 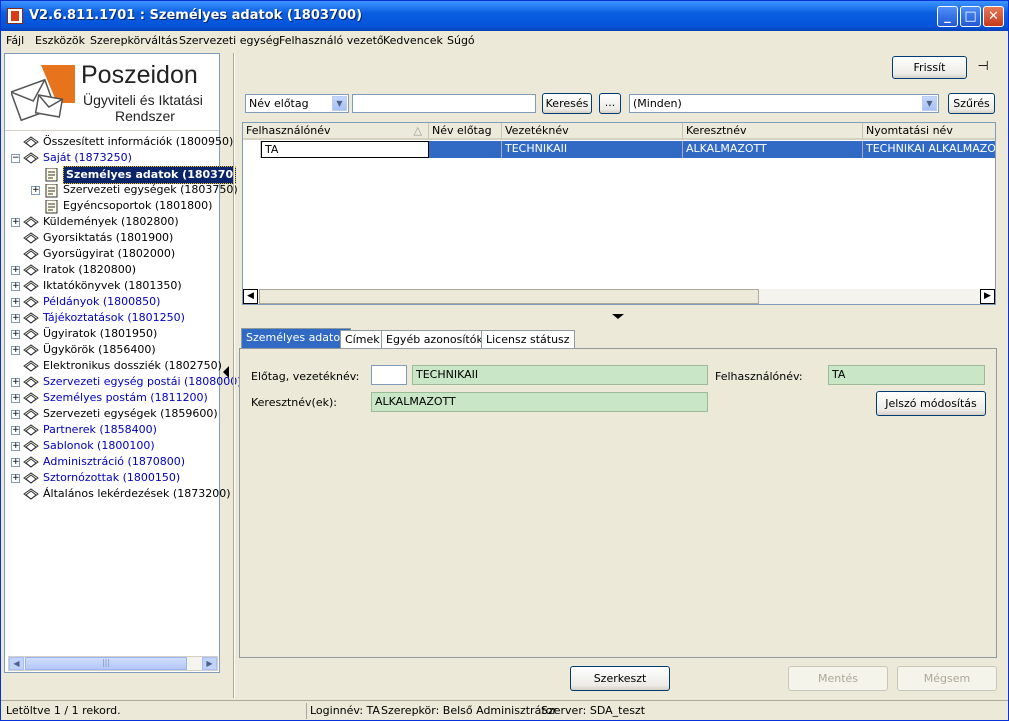 What do you see at coordinates (947, 678) in the screenshot?
I see `cancel-button: Mégsem` at bounding box center [947, 678].